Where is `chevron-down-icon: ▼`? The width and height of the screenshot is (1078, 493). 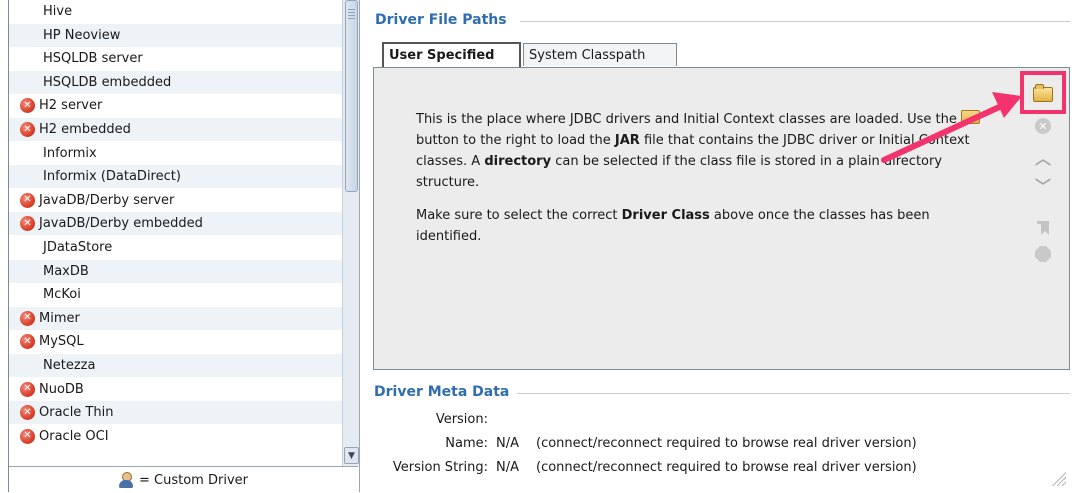 chevron-down-icon: ▼ is located at coordinates (351, 455).